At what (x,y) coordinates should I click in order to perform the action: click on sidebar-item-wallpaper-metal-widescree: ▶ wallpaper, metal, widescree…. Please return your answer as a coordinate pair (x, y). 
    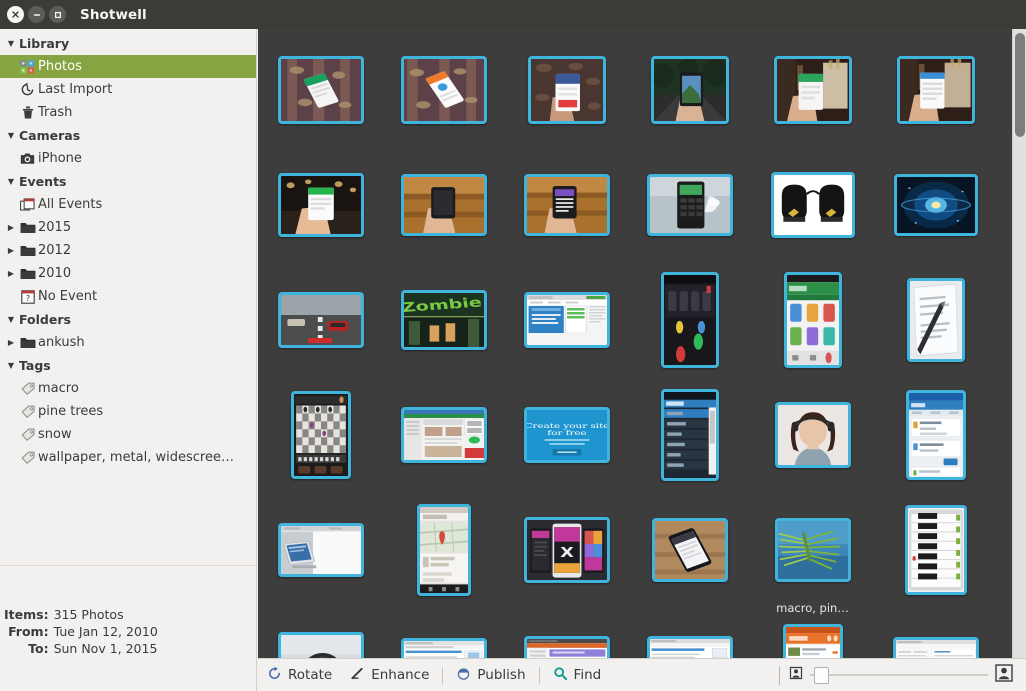
    Looking at the image, I should click on (128, 457).